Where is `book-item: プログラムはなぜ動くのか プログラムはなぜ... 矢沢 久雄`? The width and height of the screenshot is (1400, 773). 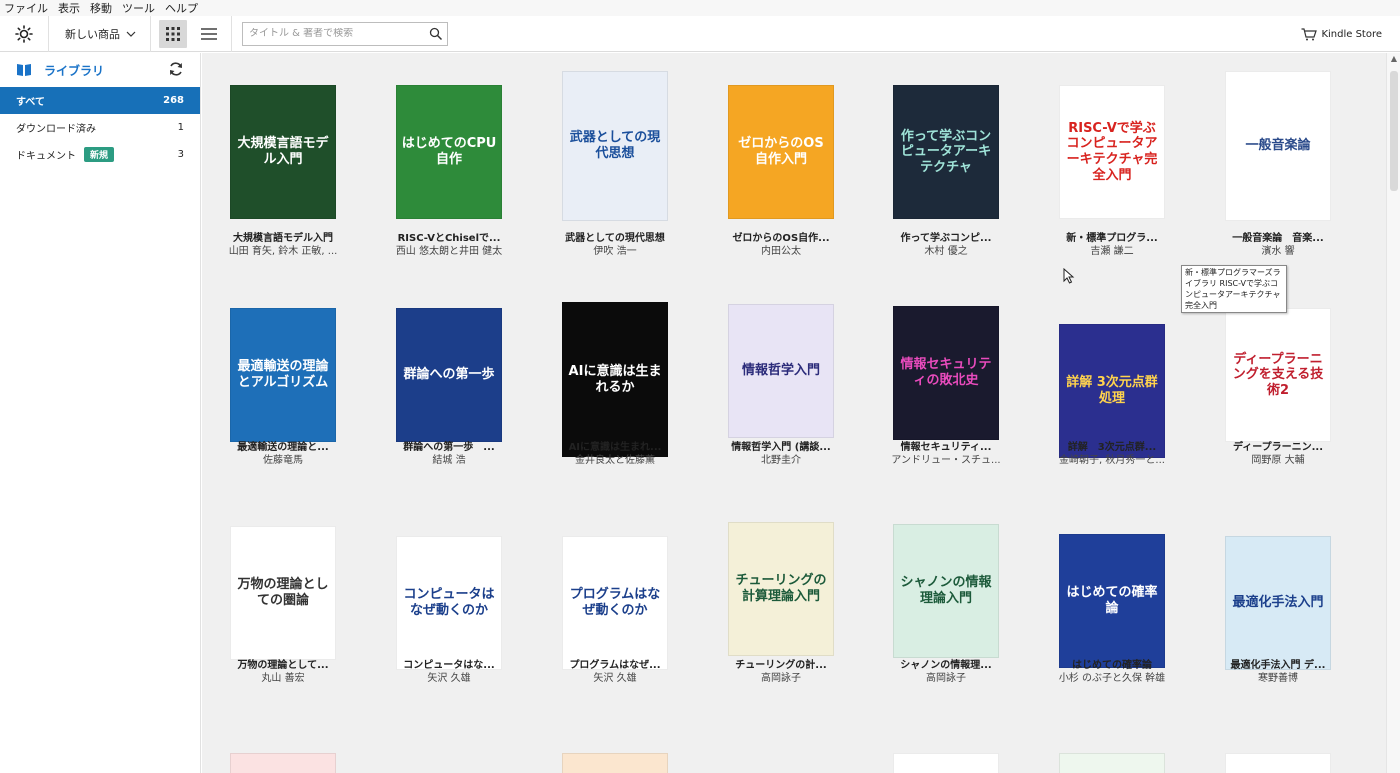 book-item: プログラムはなぜ動くのか プログラムはなぜ... 矢沢 久雄 is located at coordinates (615, 608).